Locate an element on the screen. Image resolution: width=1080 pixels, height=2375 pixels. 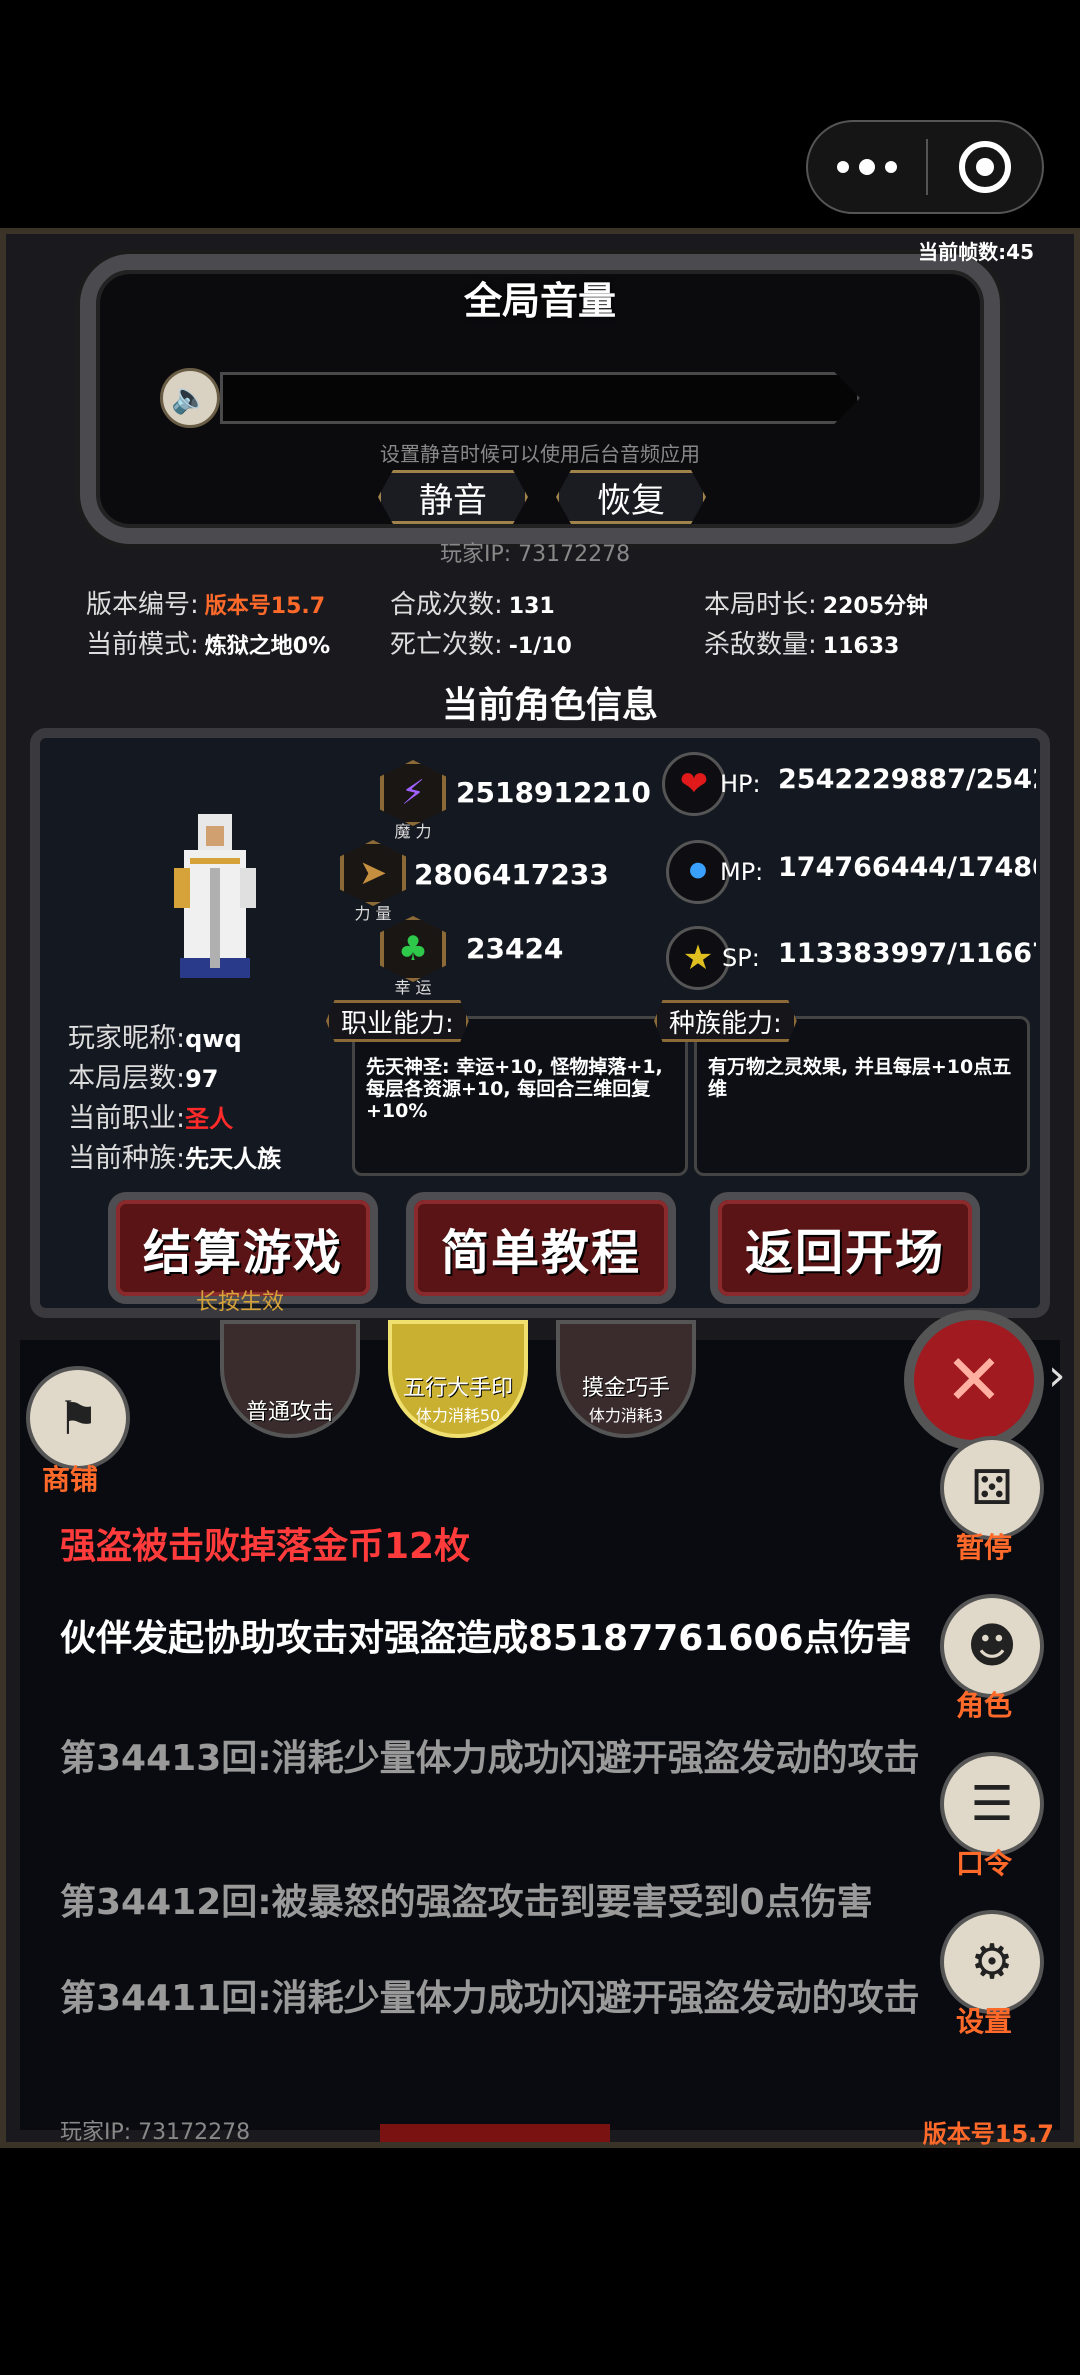
close-icon: ✕ is located at coordinates (974, 1380).